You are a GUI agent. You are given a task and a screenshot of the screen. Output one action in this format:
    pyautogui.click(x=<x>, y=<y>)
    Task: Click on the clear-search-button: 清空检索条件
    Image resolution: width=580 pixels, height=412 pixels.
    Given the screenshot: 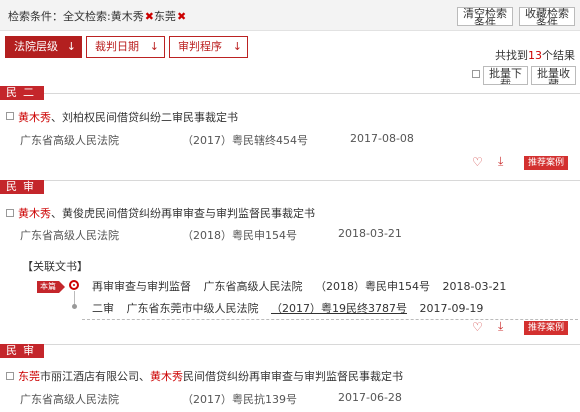 What is the action you would take?
    pyautogui.click(x=485, y=16)
    